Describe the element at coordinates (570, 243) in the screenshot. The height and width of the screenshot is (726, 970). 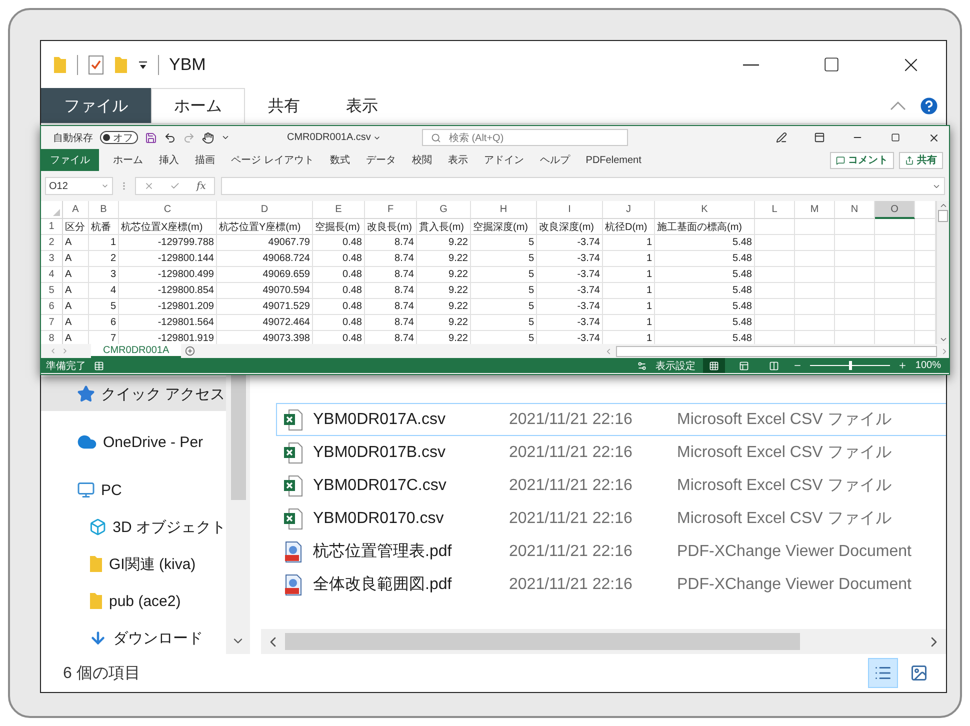
I see `table-cell: -3.74` at that location.